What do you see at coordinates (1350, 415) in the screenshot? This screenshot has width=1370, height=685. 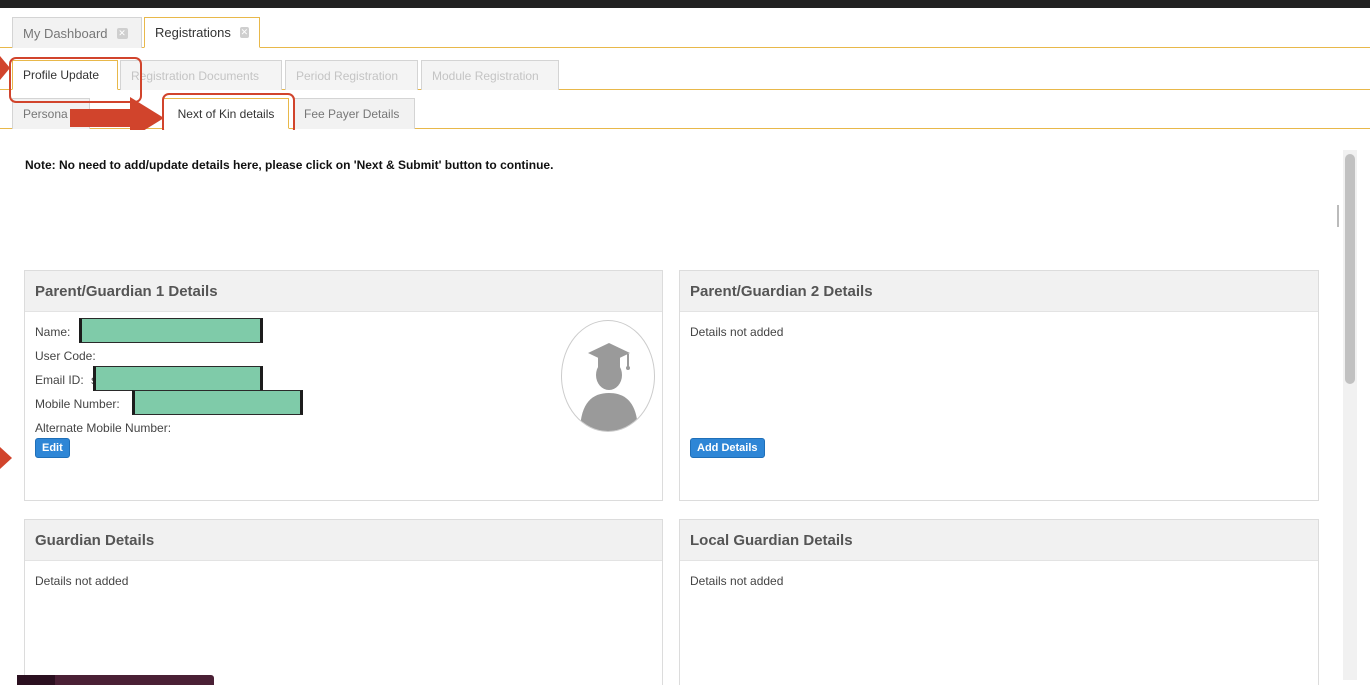 I see `vertical-scrollbar` at bounding box center [1350, 415].